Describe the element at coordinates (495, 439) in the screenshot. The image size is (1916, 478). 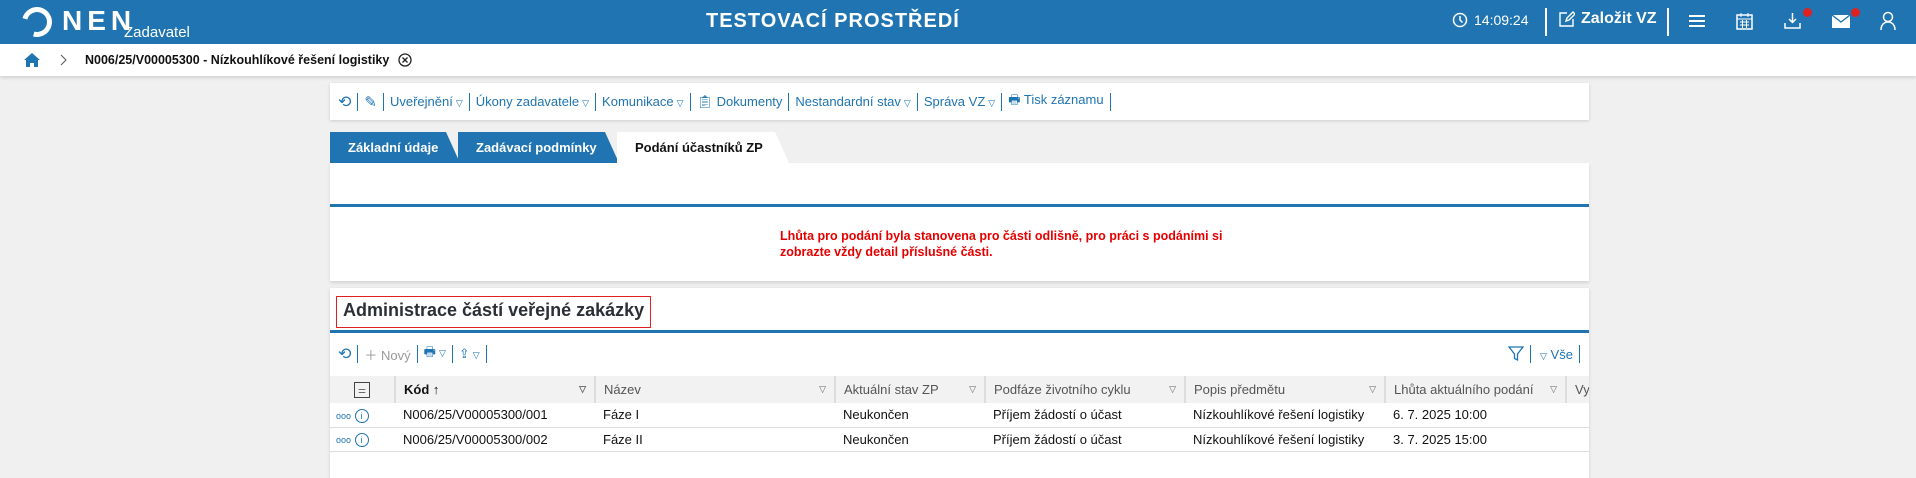
I see `cell-kod: N006/25/V00005300/002` at that location.